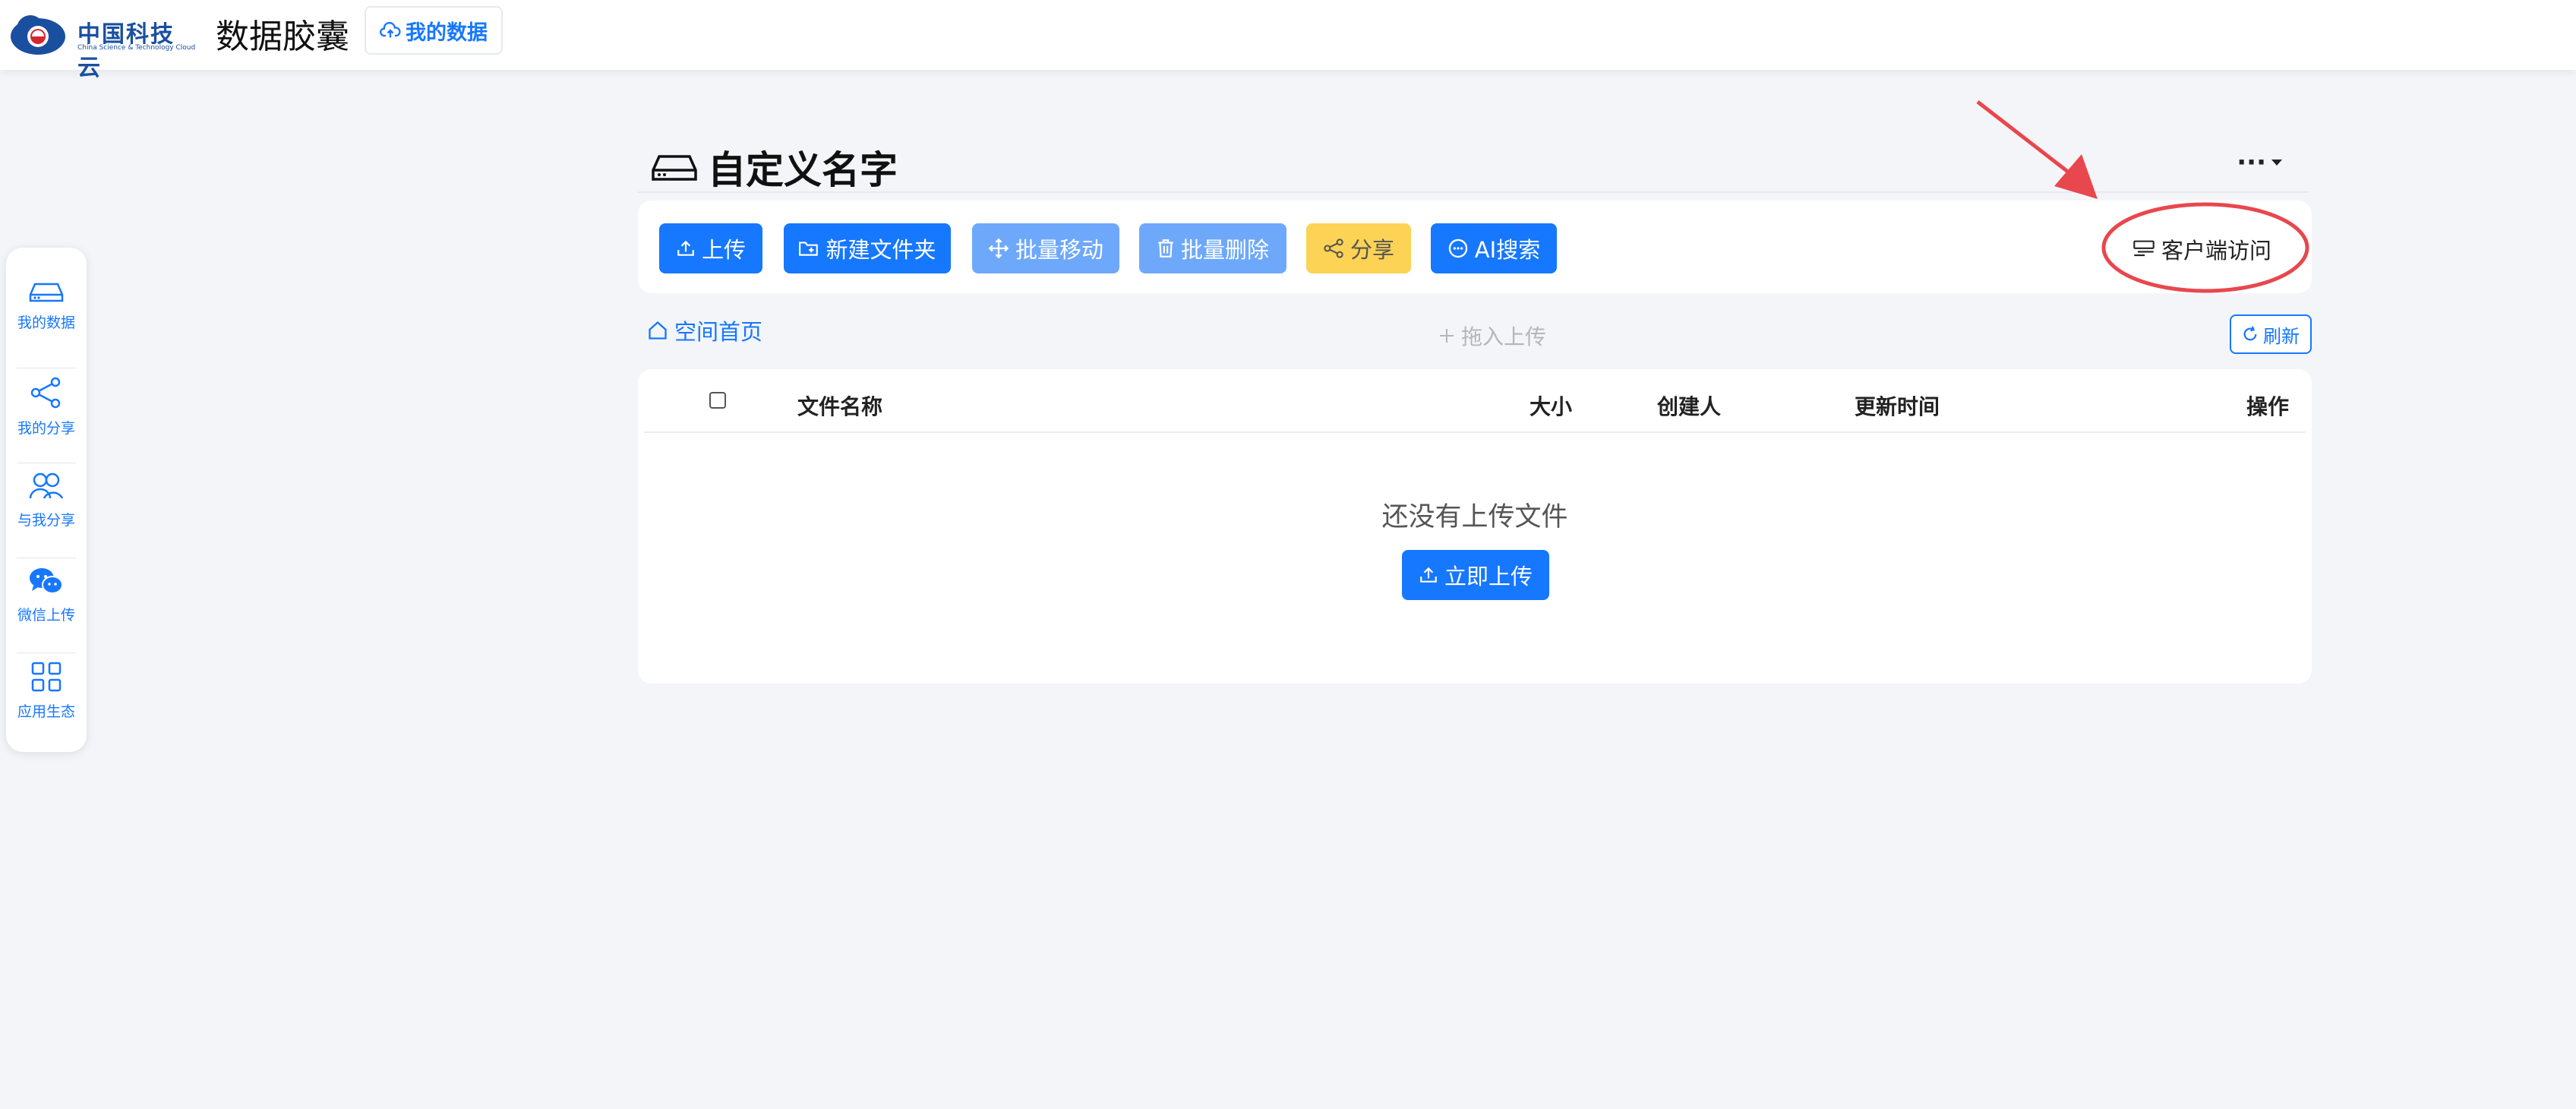  What do you see at coordinates (2276, 163) in the screenshot?
I see `caret-down-icon` at bounding box center [2276, 163].